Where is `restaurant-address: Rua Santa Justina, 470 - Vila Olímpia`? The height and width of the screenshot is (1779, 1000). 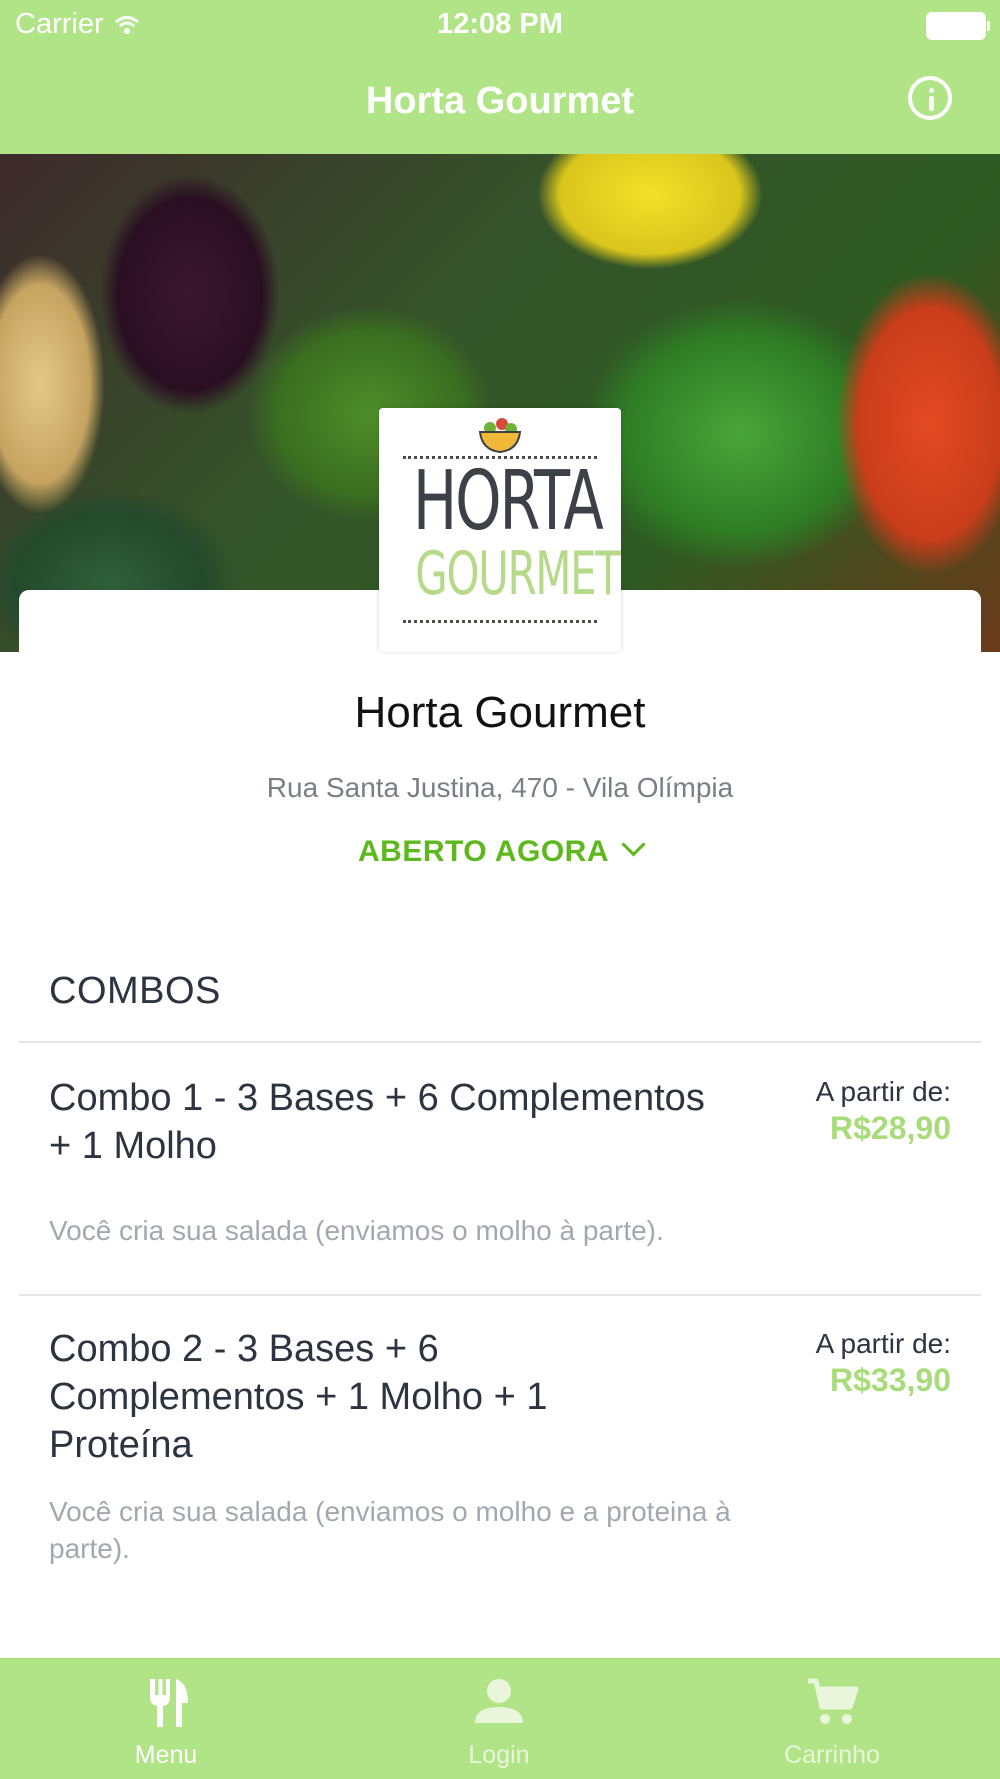 restaurant-address: Rua Santa Justina, 470 - Vila Olímpia is located at coordinates (500, 787).